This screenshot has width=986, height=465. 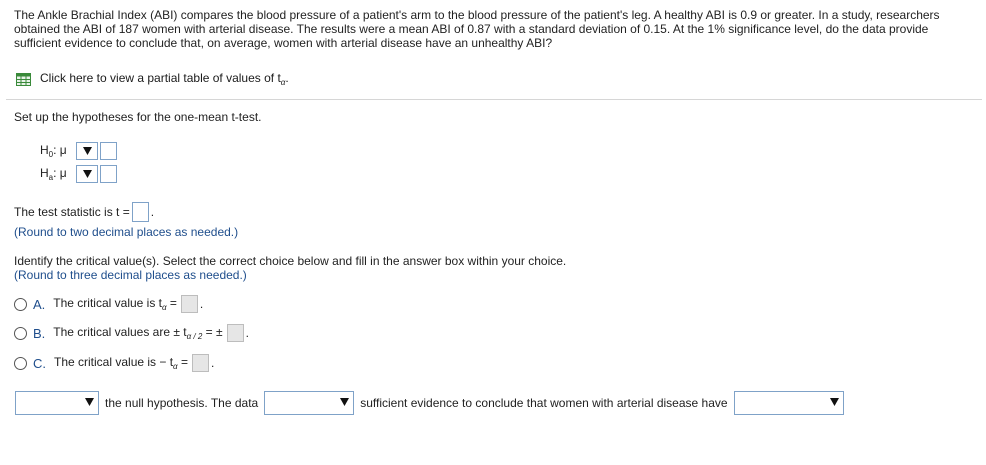 What do you see at coordinates (182, 403) in the screenshot?
I see `conclusion-text-1: the null hypothesis. The data` at bounding box center [182, 403].